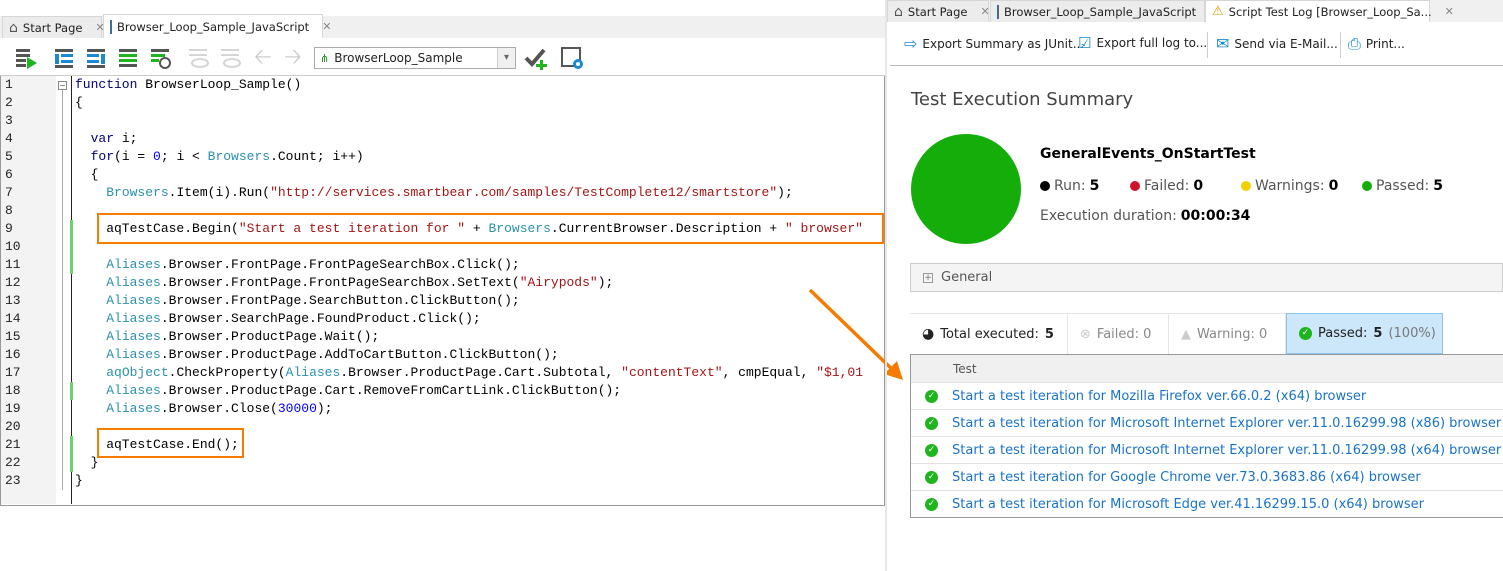 The image size is (1503, 571). I want to click on add-checkpoint-button, so click(536, 58).